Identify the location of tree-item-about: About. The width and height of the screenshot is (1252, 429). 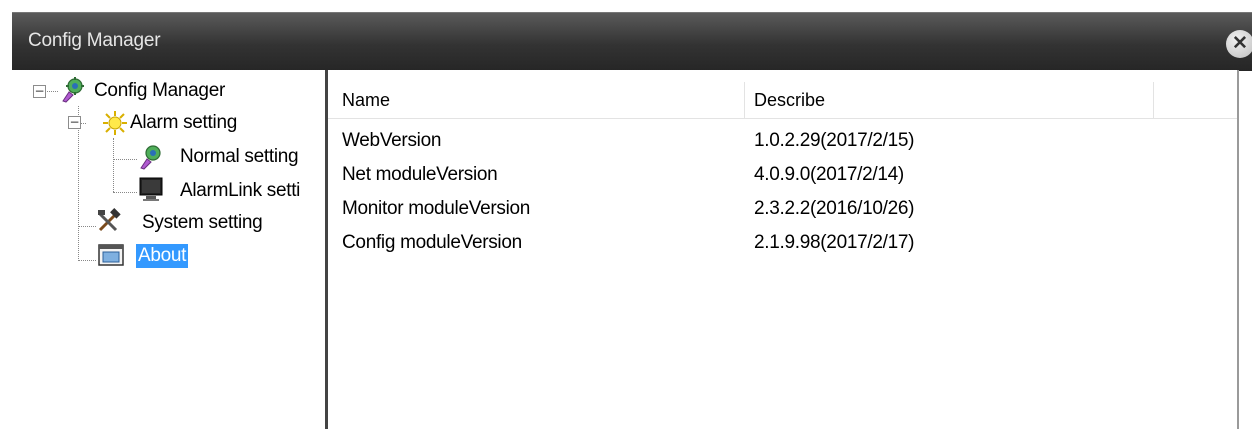
(162, 256).